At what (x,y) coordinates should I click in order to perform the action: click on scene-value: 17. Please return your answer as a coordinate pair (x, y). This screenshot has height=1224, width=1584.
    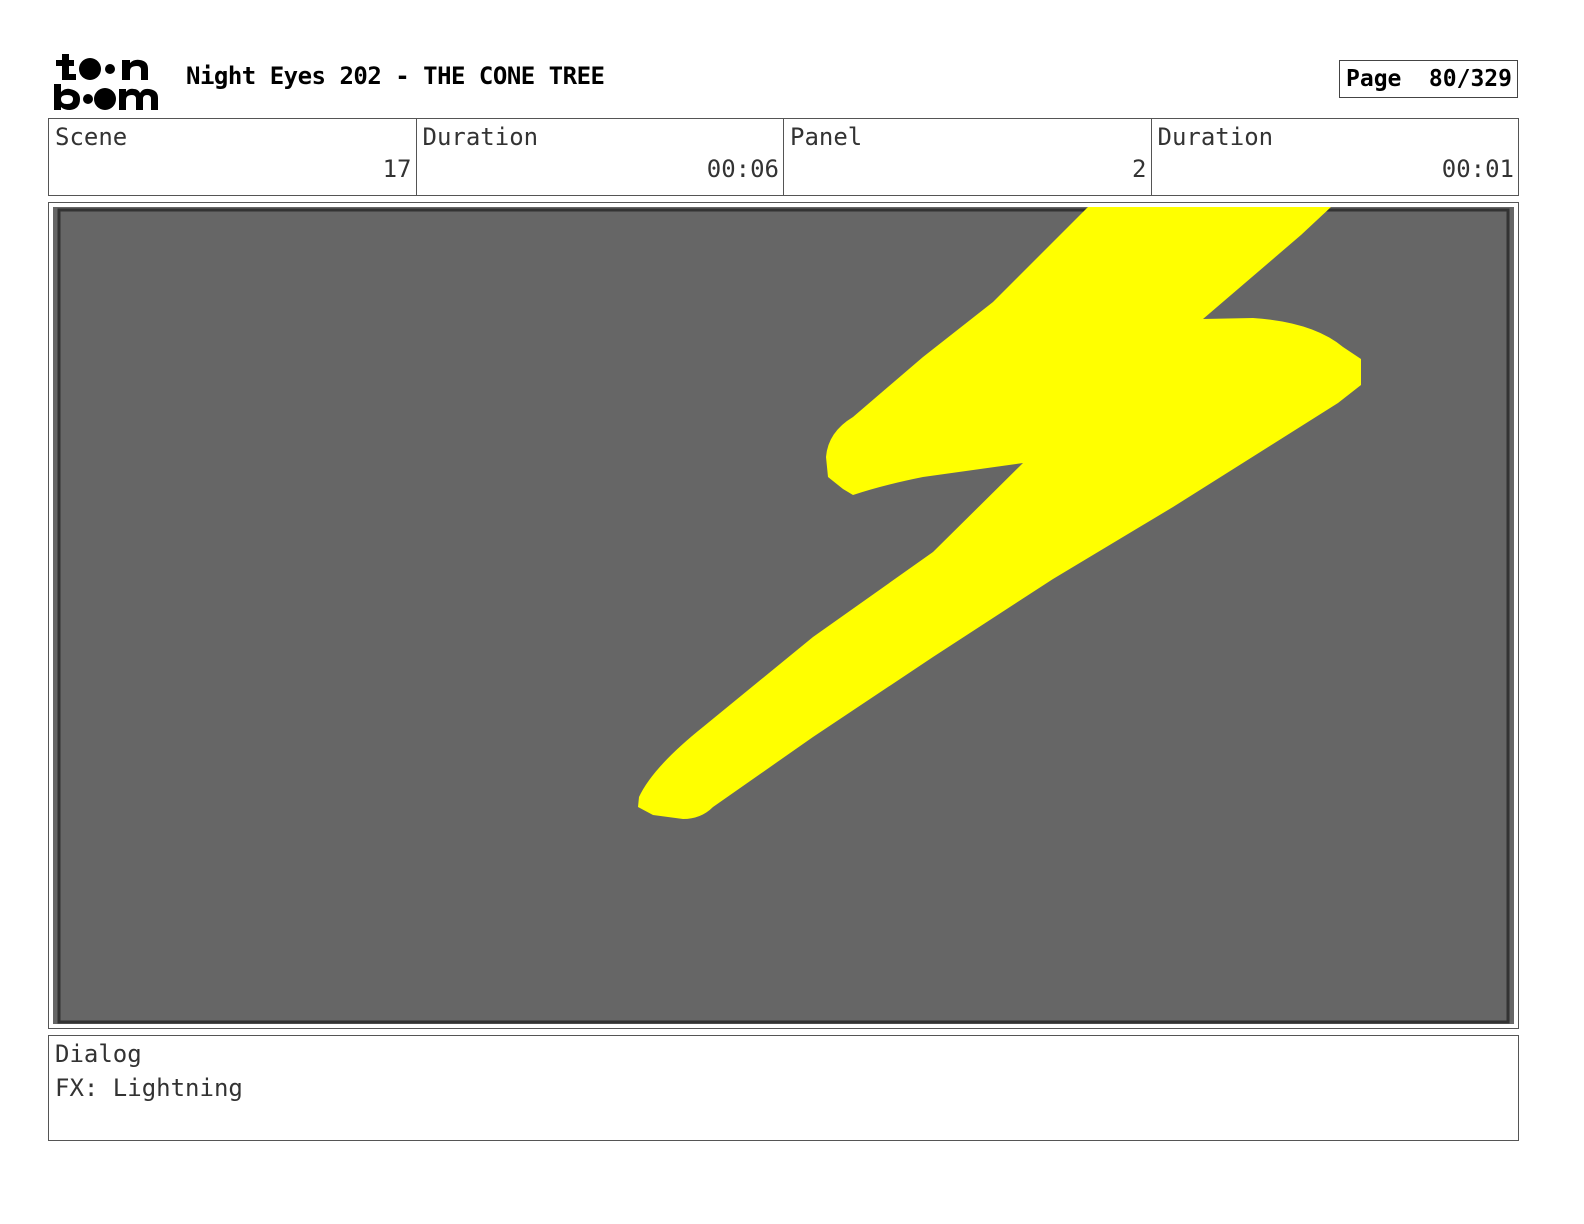
    Looking at the image, I should click on (397, 169).